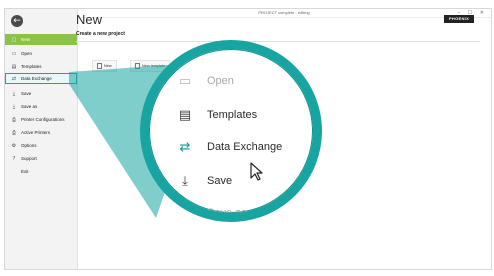  Describe the element at coordinates (256, 171) in the screenshot. I see `mouse-cursor-icon` at that location.